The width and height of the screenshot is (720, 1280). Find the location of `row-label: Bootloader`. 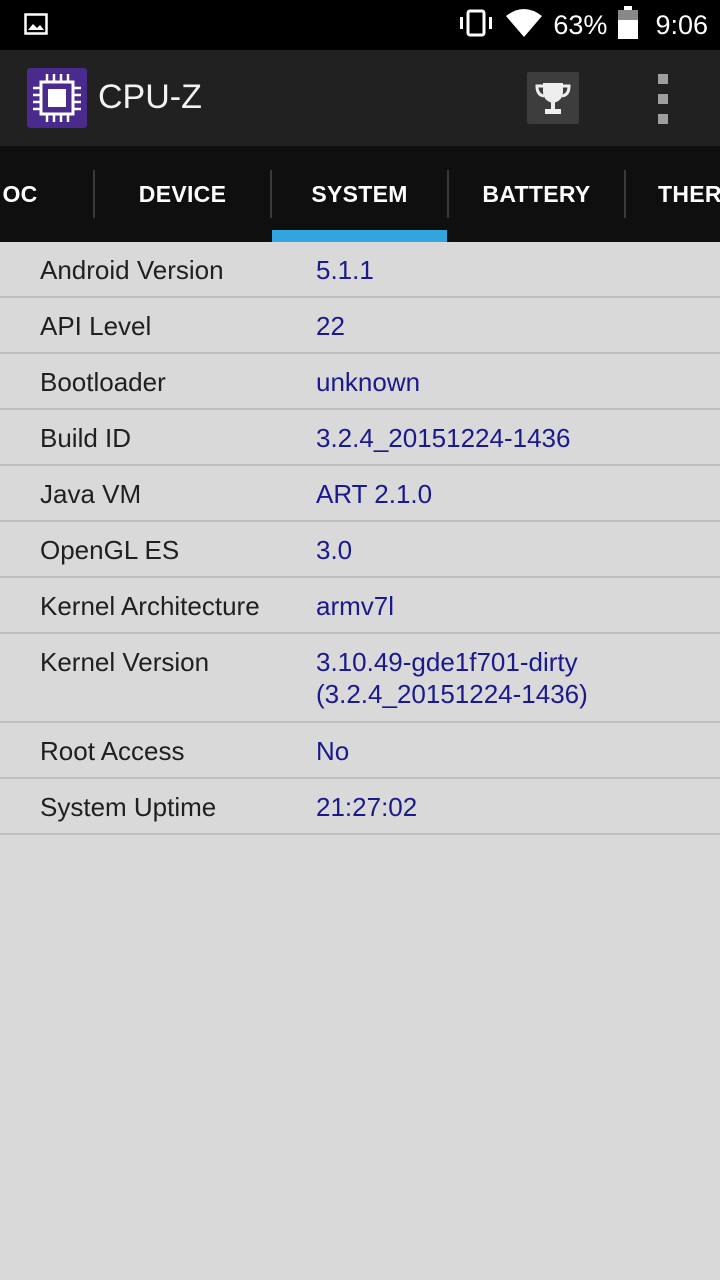

row-label: Bootloader is located at coordinates (103, 382).